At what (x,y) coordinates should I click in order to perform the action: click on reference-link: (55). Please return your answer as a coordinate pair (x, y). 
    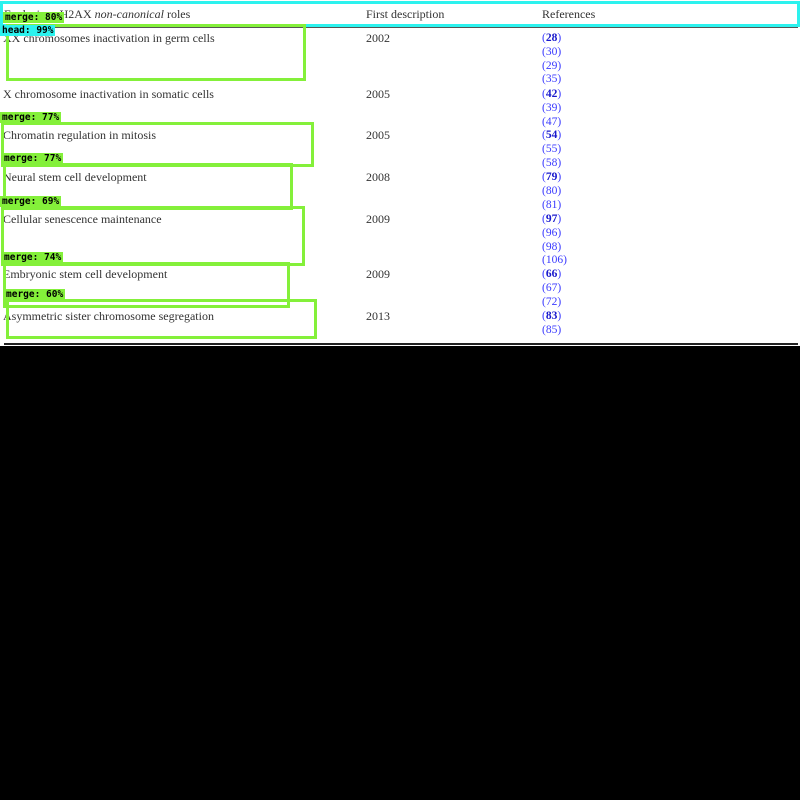
    Looking at the image, I should click on (551, 150).